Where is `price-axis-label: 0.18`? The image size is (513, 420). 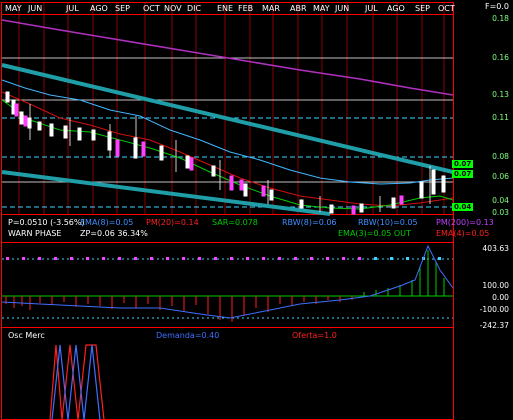
price-axis-label: 0.18 is located at coordinates (500, 18).